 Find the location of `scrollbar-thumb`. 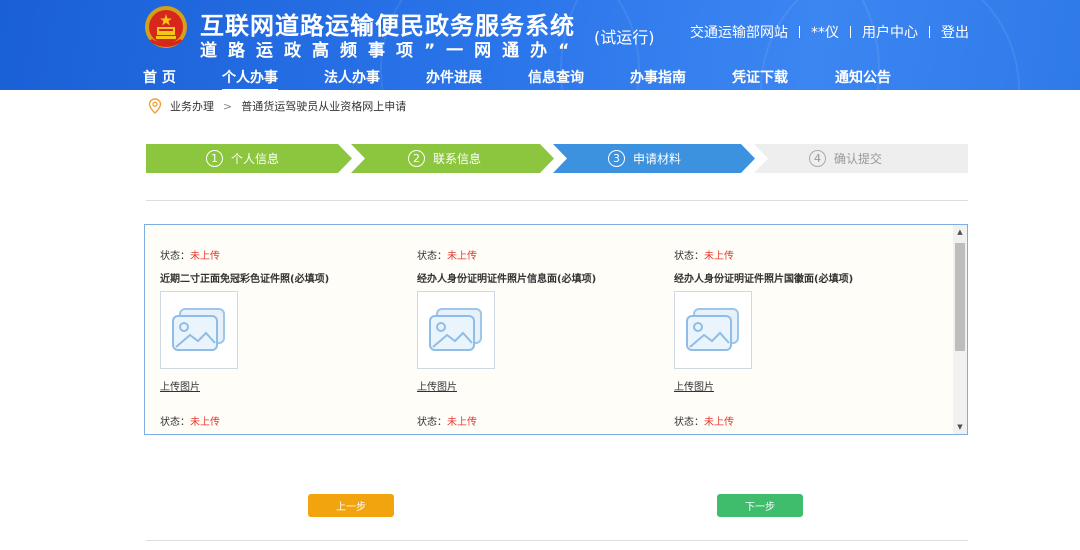

scrollbar-thumb is located at coordinates (960, 297).